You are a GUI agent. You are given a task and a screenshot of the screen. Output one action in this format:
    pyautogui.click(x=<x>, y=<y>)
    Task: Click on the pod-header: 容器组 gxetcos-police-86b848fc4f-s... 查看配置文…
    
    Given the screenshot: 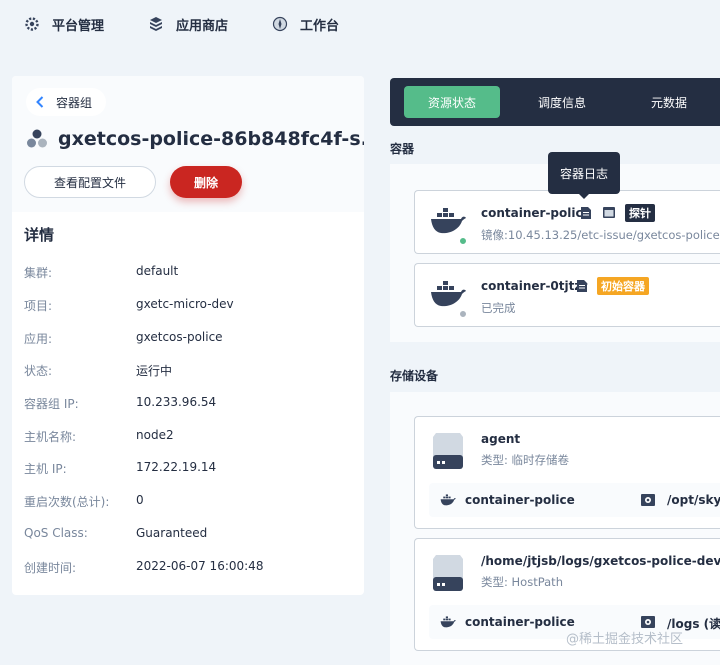 What is the action you would take?
    pyautogui.click(x=188, y=144)
    